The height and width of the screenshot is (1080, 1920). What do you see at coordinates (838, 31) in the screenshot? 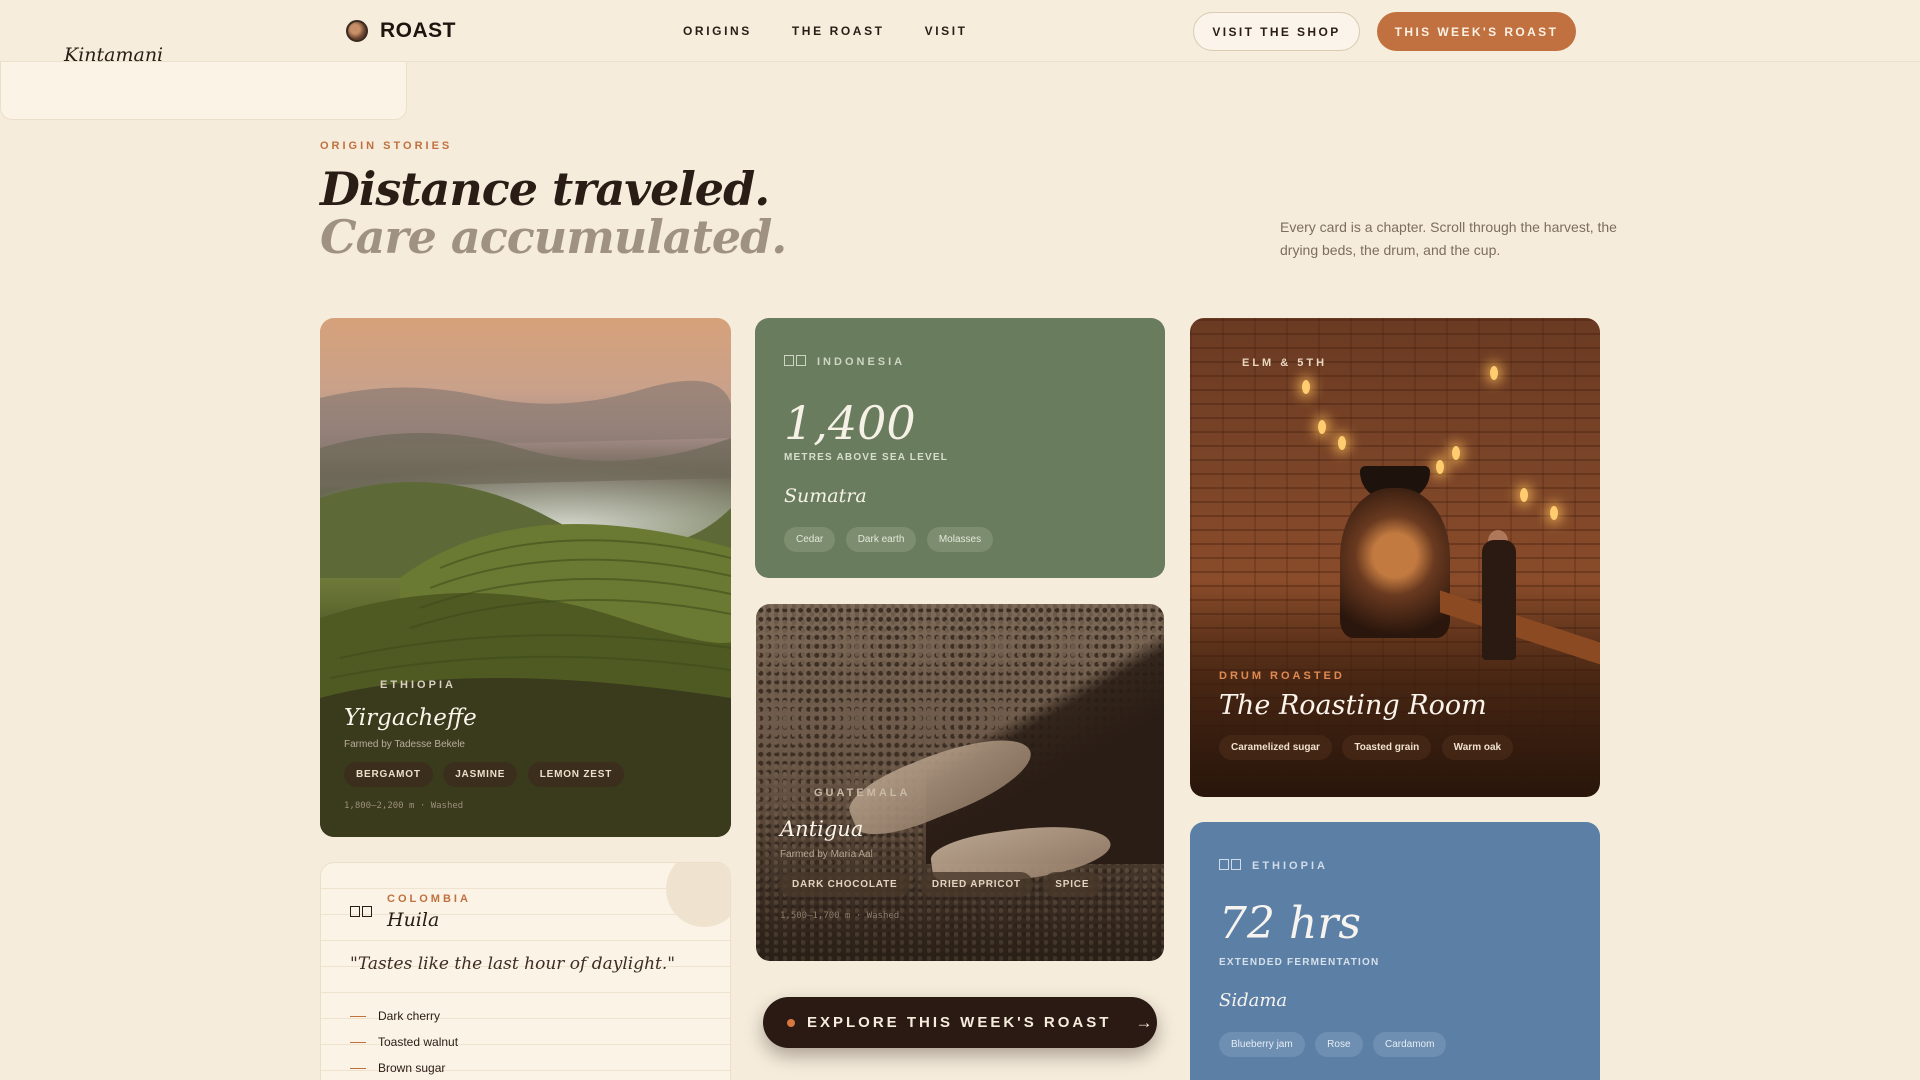
I see `nav-link-the-roast: THE ROAST` at bounding box center [838, 31].